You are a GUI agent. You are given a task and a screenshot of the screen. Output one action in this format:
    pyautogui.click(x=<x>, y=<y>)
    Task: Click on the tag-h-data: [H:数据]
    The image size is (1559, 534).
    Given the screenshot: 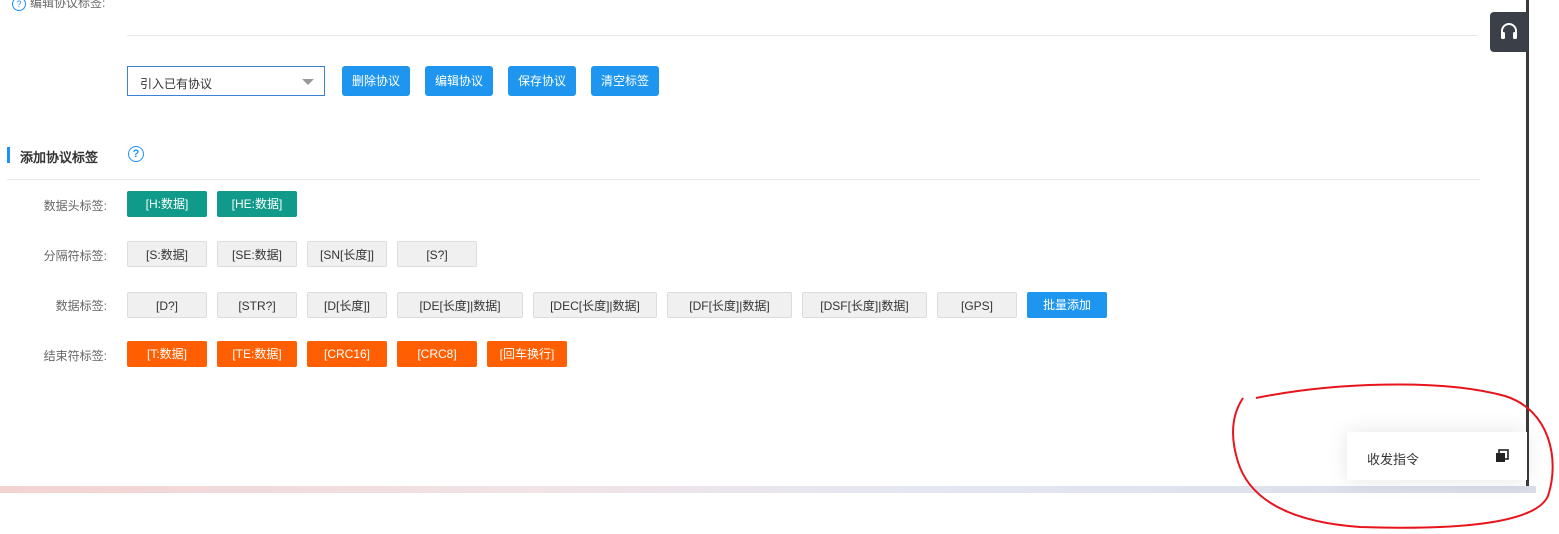 What is the action you would take?
    pyautogui.click(x=167, y=204)
    